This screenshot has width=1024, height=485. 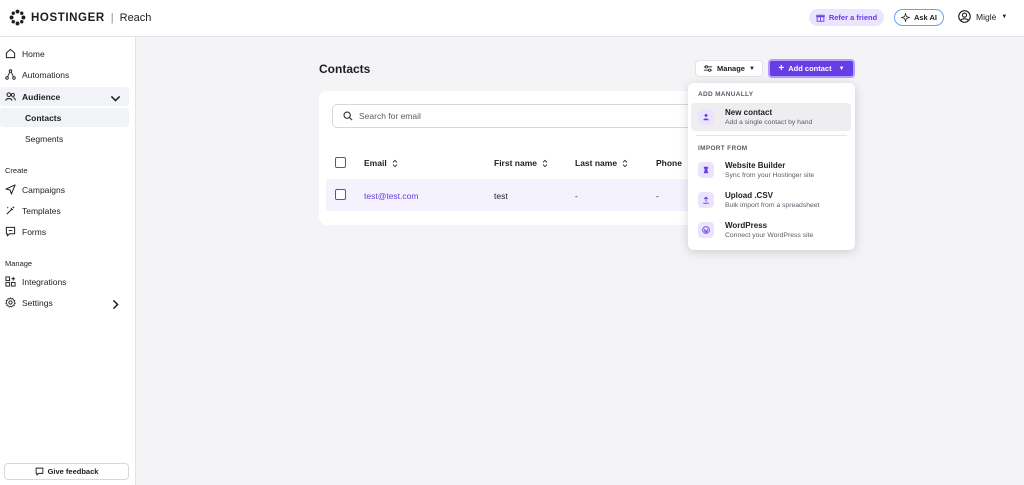 I want to click on column-header-email: Email, so click(x=381, y=163).